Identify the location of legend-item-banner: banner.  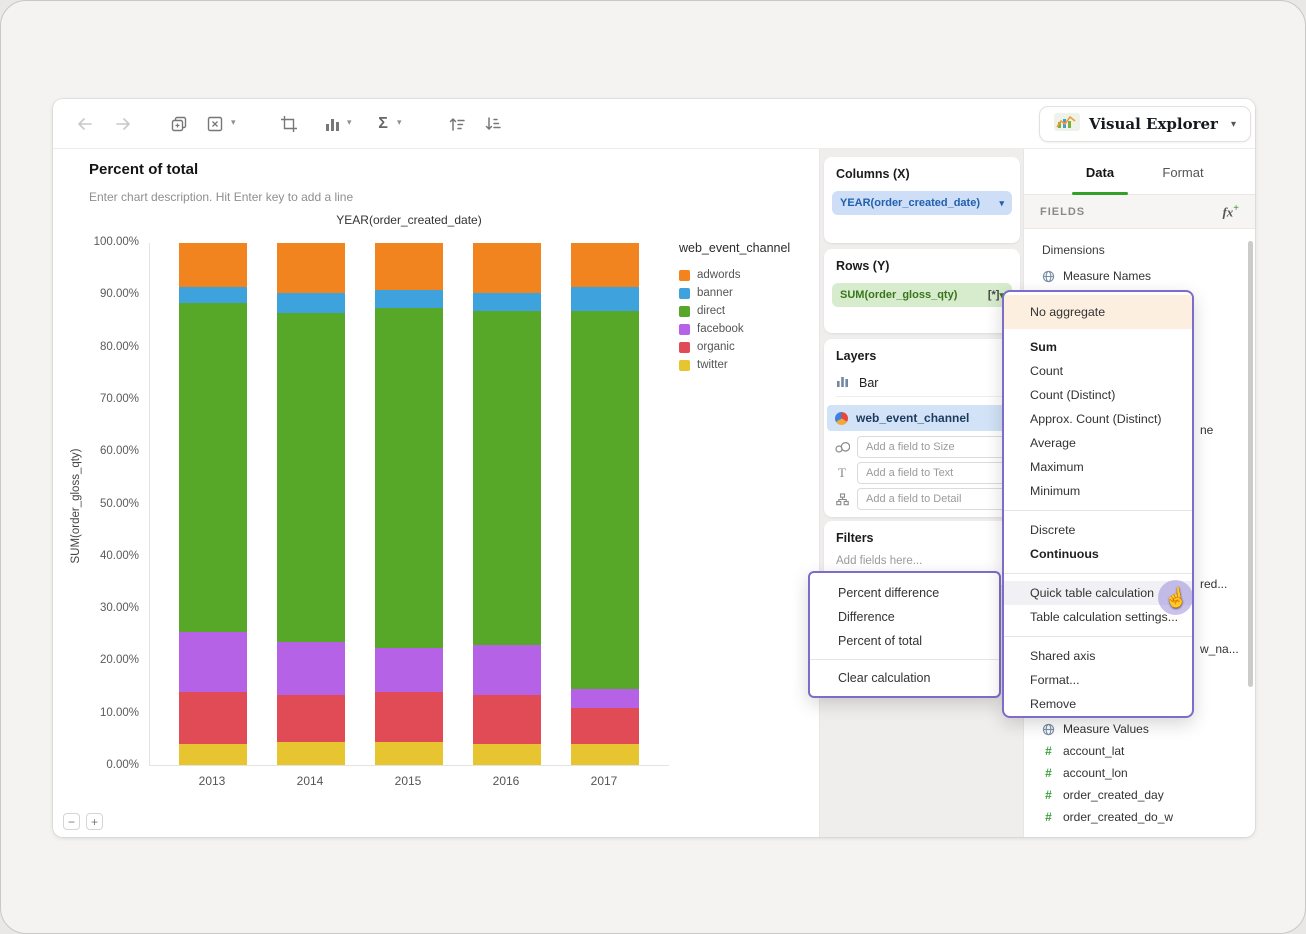
(748, 293).